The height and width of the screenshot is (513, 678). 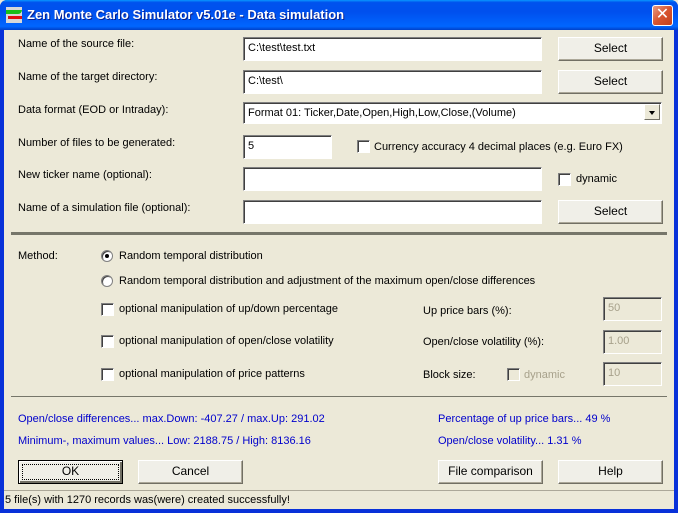 What do you see at coordinates (449, 375) in the screenshot?
I see `block-size-label: Block size:` at bounding box center [449, 375].